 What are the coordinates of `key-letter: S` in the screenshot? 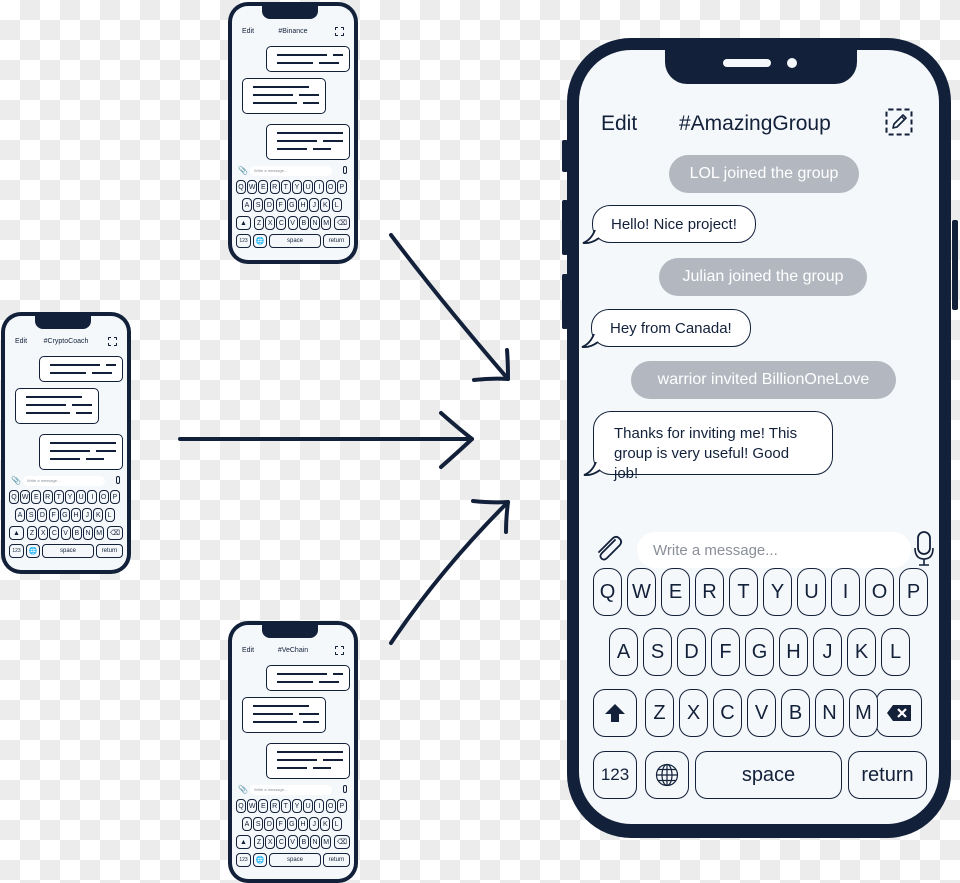 It's located at (31, 515).